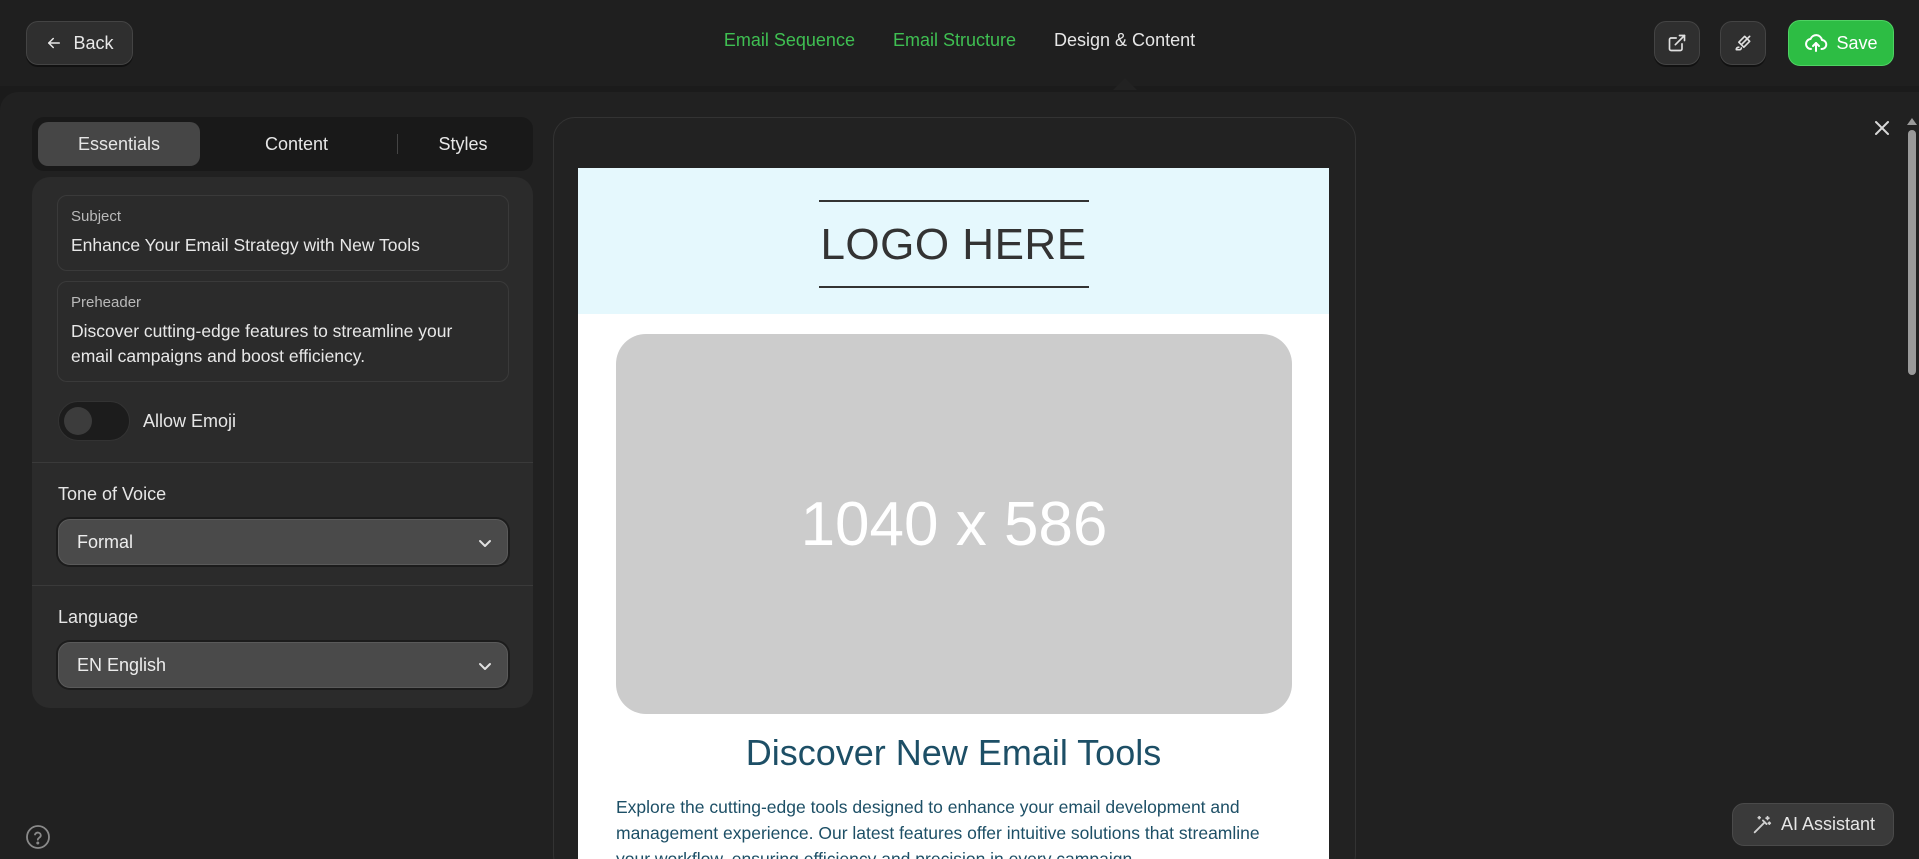 This screenshot has height=859, width=1919. I want to click on sidebar-tabs: Essentials Content Styles, so click(282, 144).